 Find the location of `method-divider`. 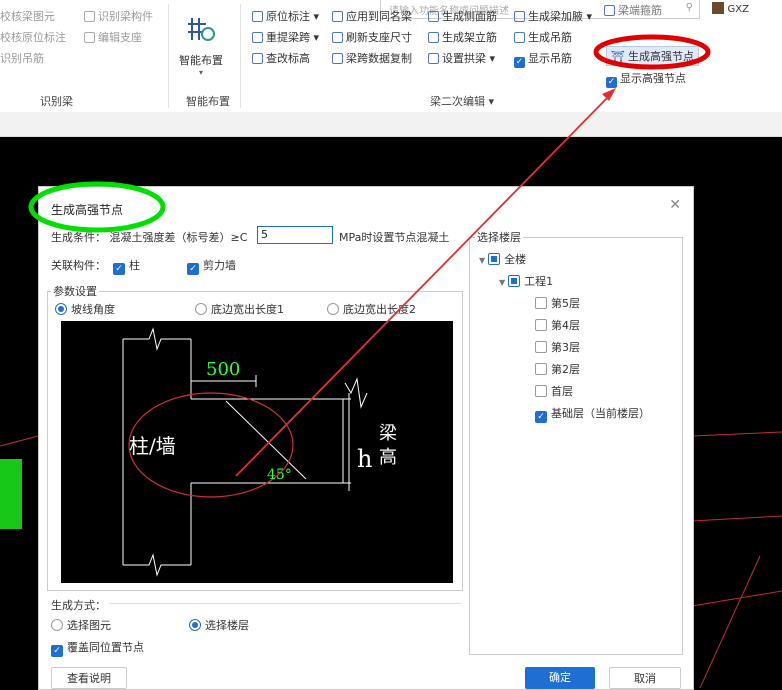

method-divider is located at coordinates (285, 603).